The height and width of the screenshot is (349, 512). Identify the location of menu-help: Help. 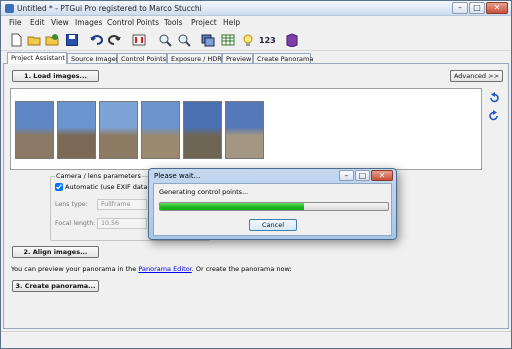
(231, 22).